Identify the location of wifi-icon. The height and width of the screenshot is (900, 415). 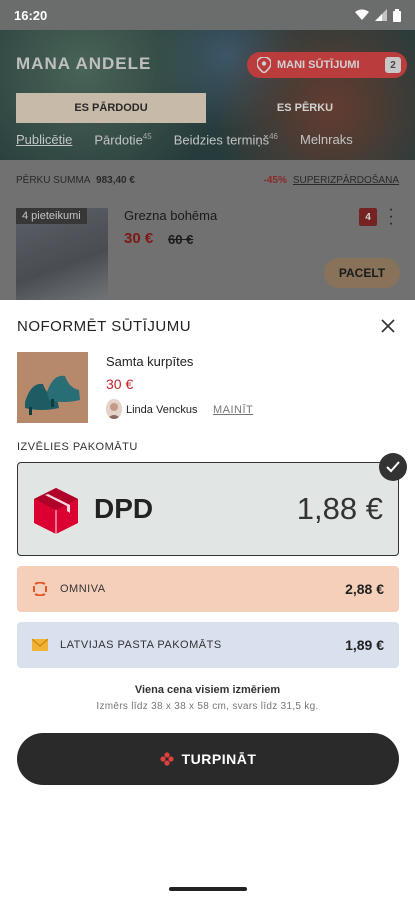
(362, 14).